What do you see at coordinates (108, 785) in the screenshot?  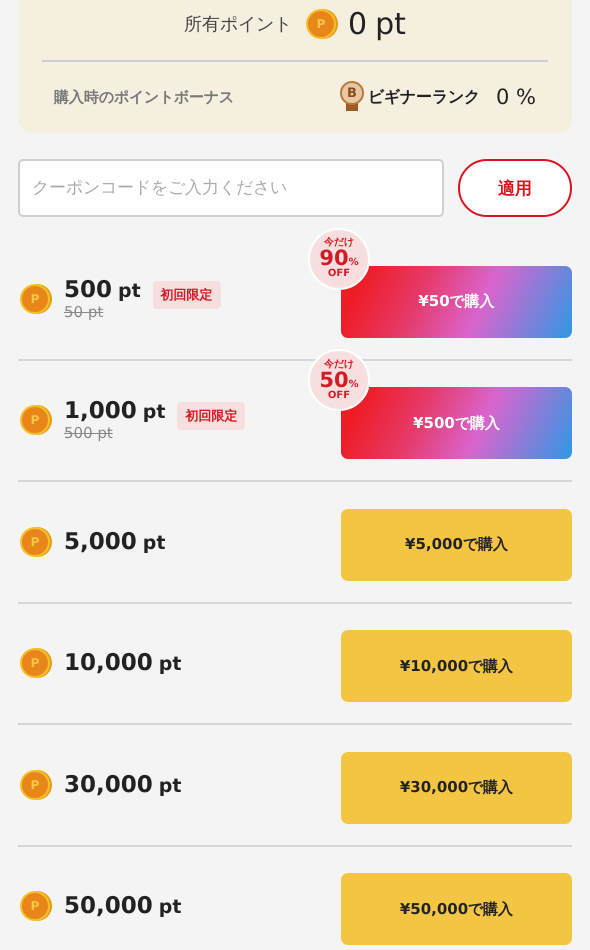 I see `points-amount: 30,000` at bounding box center [108, 785].